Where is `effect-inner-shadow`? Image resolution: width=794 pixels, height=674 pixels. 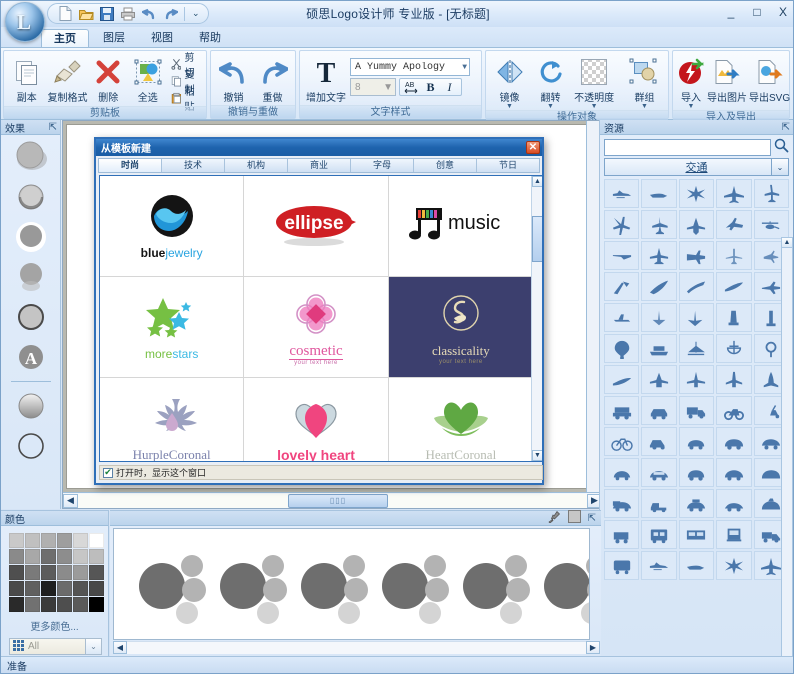
effect-inner-shadow is located at coordinates (31, 197).